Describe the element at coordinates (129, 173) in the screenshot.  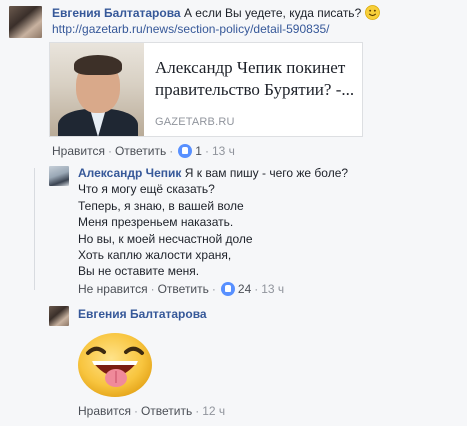
I see `reply-author: Александр Чепик` at that location.